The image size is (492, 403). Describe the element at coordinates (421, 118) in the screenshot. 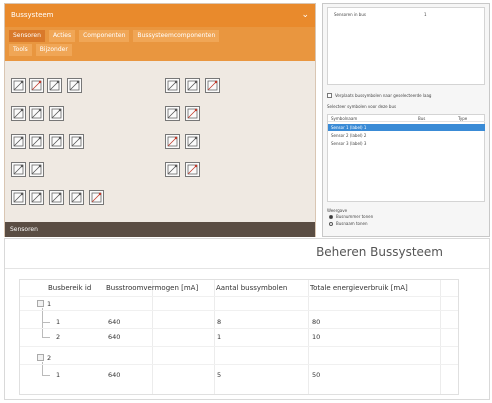

I see `list-header-bus: Bus` at that location.